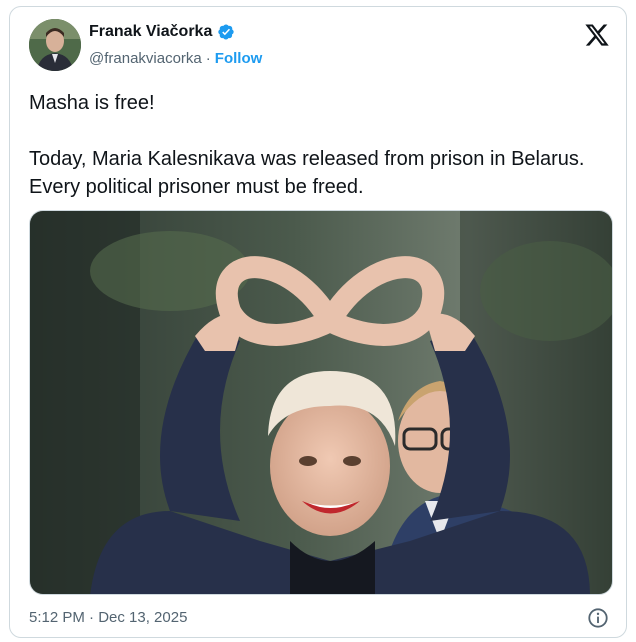 The height and width of the screenshot is (642, 636). I want to click on tweet-line-1: Masha is free!, so click(92, 103).